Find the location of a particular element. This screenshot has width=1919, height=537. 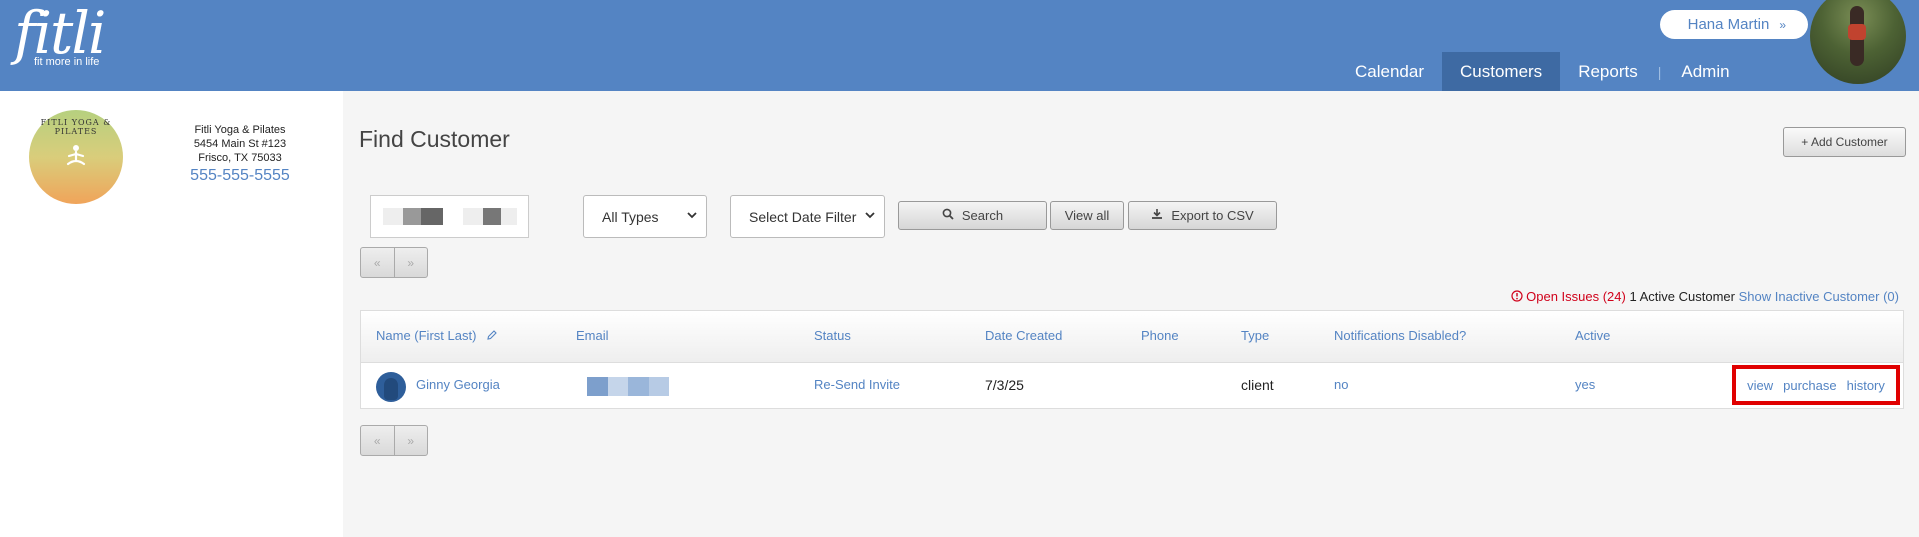

customer-date-created: 7/3/25 is located at coordinates (1004, 385).